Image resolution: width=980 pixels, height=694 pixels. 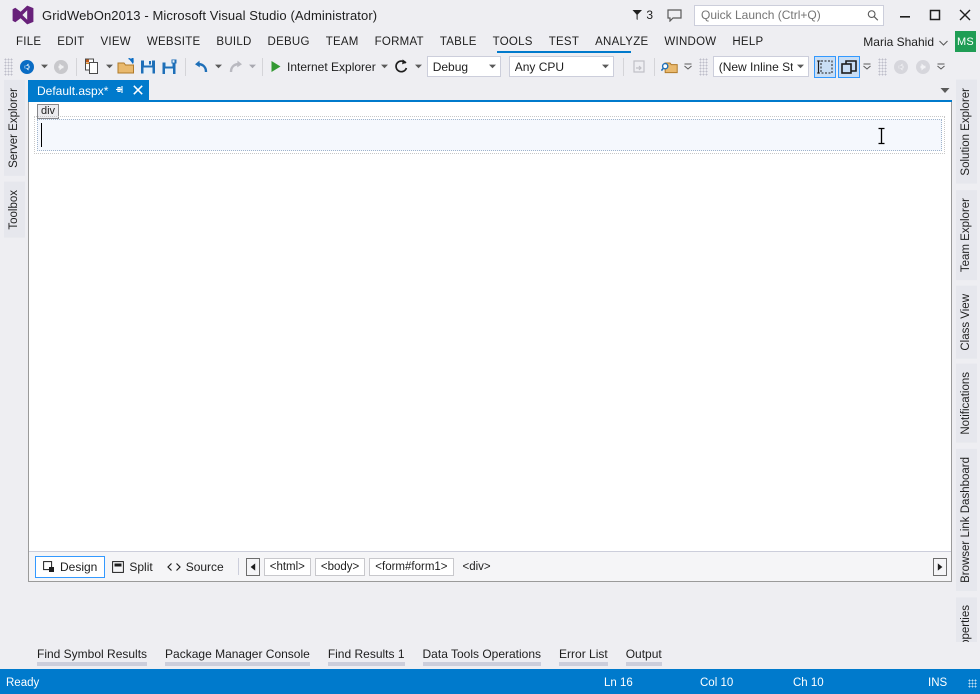 I want to click on open-file-icon, so click(x=126, y=67).